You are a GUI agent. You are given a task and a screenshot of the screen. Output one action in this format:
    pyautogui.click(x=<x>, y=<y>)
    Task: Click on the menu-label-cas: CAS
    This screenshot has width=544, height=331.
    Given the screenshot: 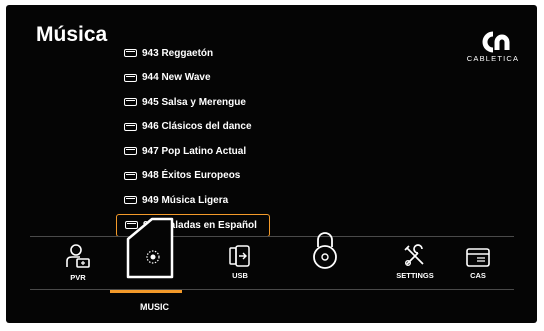 What is the action you would take?
    pyautogui.click(x=478, y=275)
    